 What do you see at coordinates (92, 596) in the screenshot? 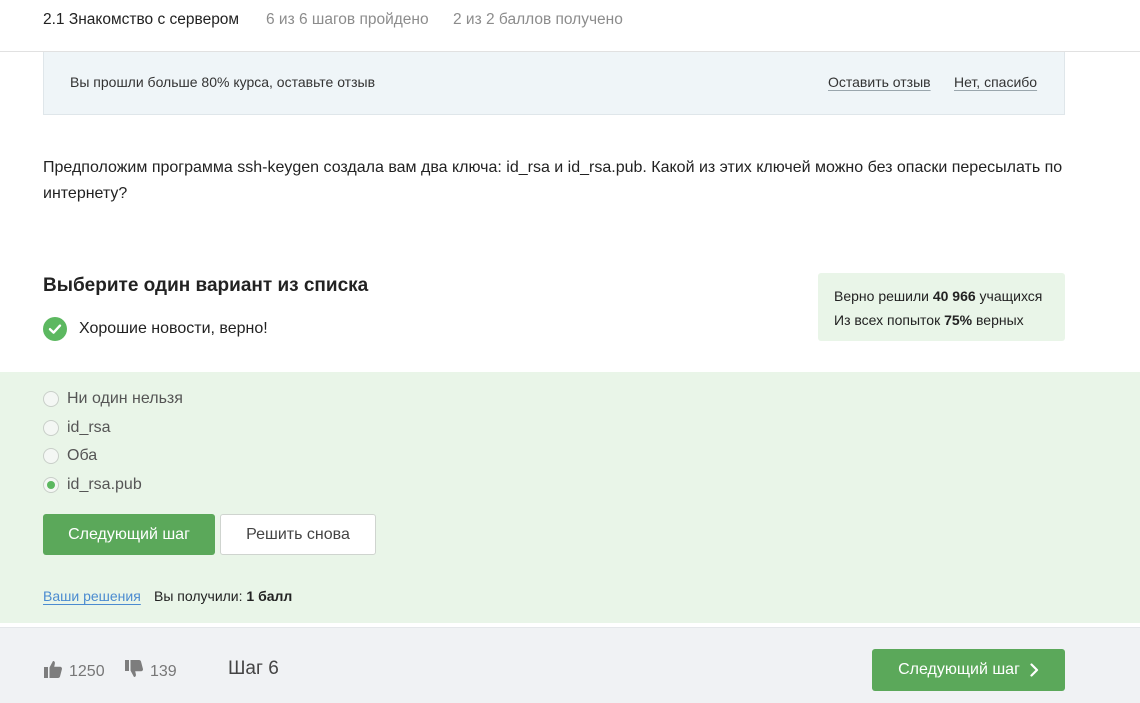
I see `your-solutions-link: Ваши решения` at bounding box center [92, 596].